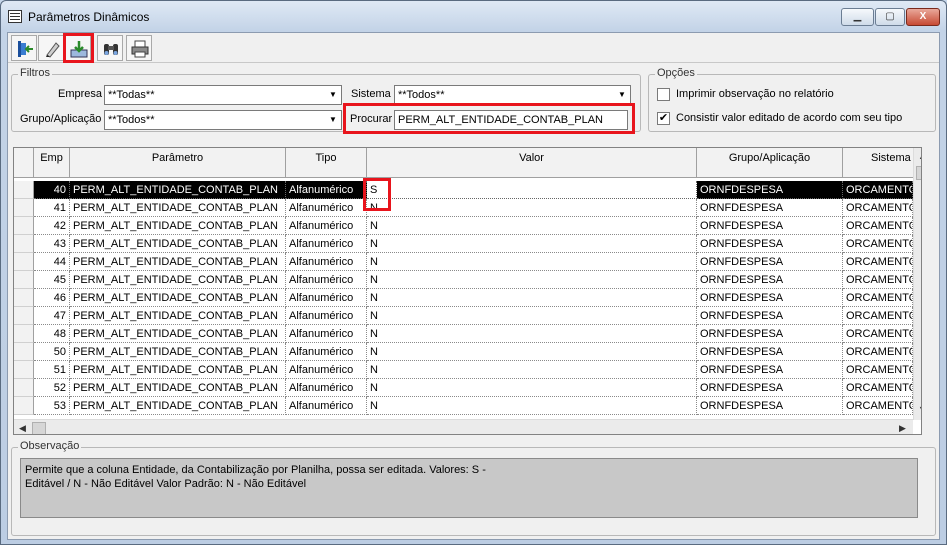  I want to click on cell-emp: 42, so click(52, 226).